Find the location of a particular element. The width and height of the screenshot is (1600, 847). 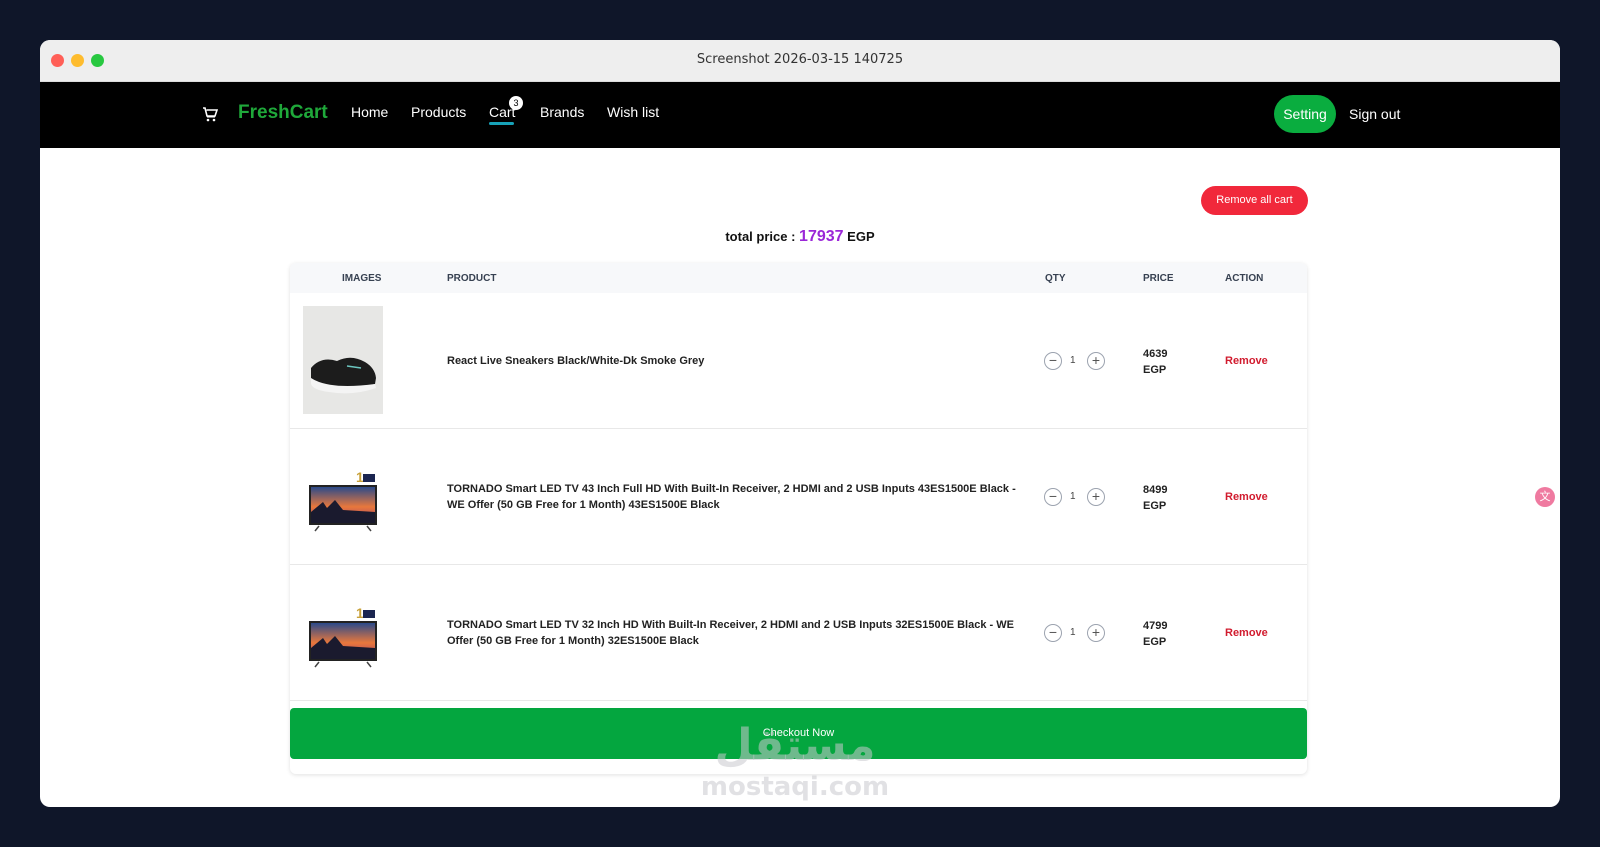

price-amount: 4639 is located at coordinates (1155, 354).